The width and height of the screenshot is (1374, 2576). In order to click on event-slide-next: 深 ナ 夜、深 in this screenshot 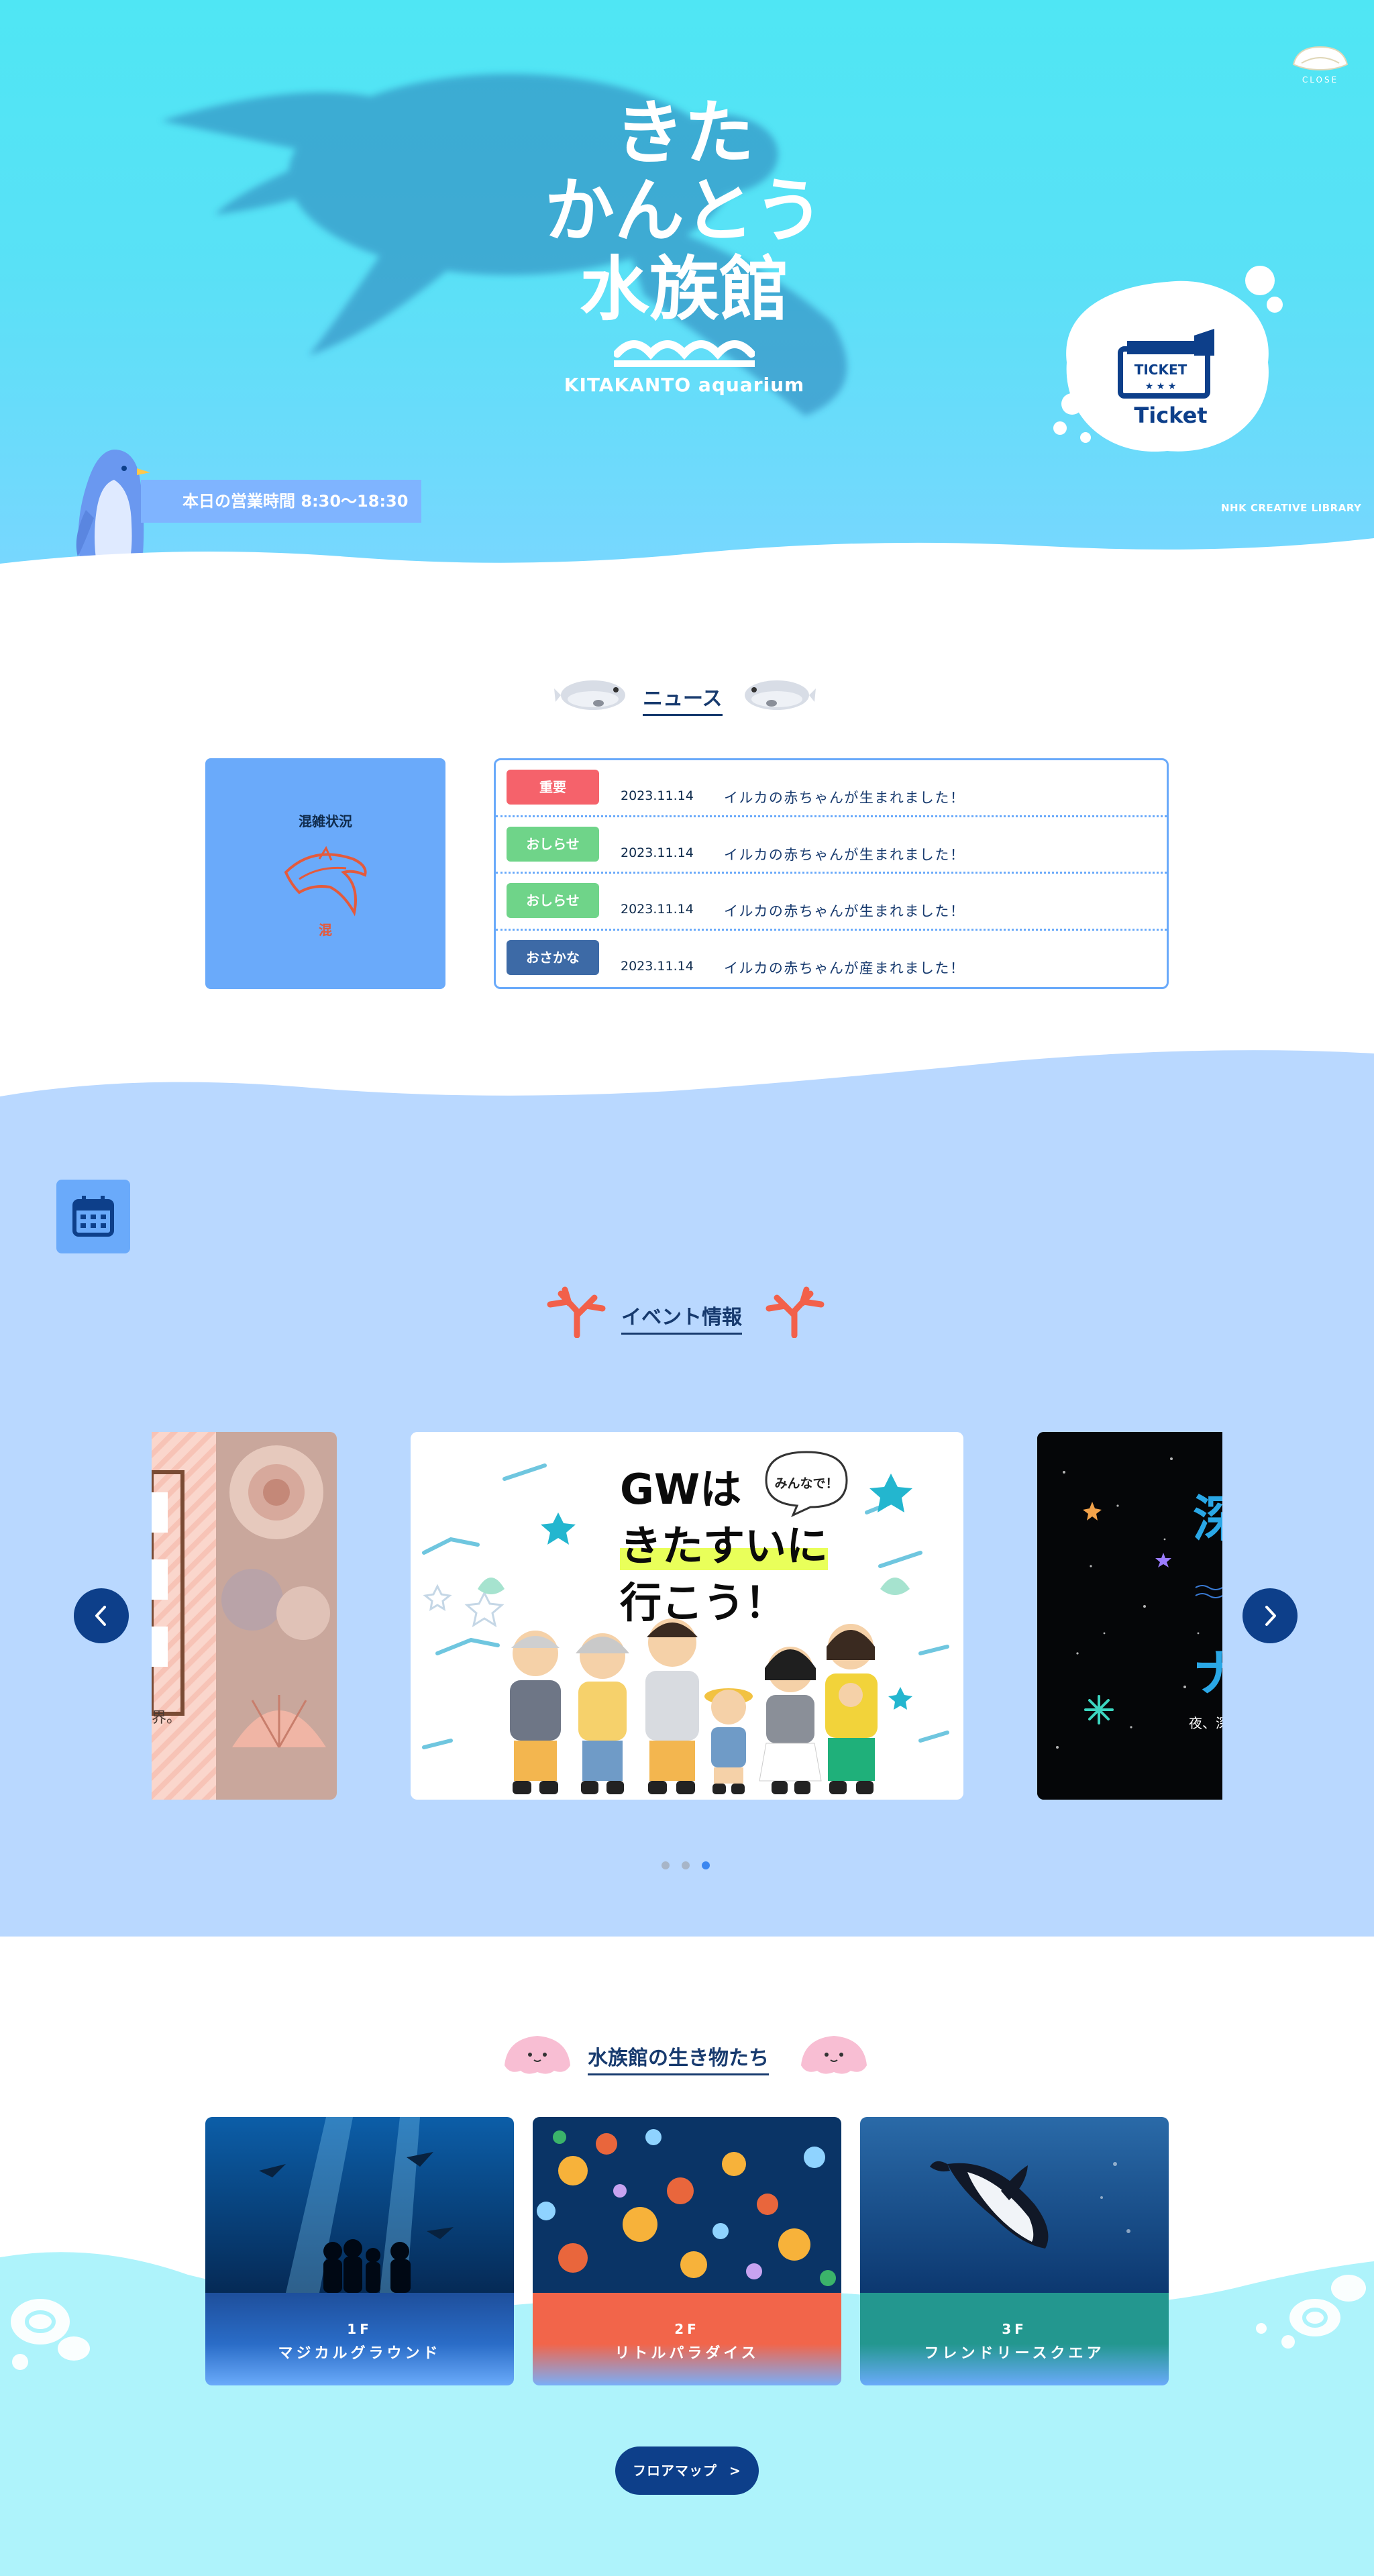, I will do `click(1129, 1616)`.